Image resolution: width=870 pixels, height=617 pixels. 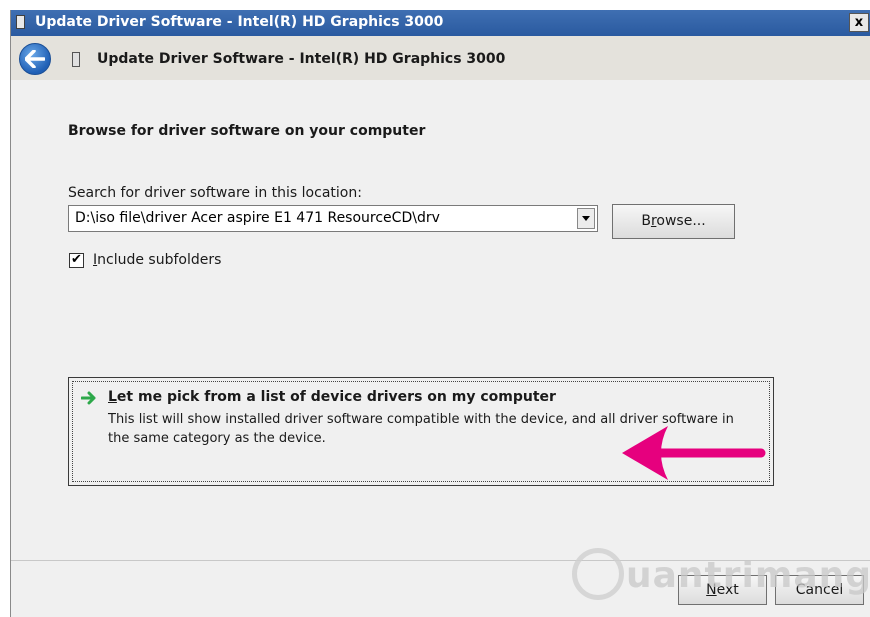 I want to click on include-subfolders-label: Include subfolders, so click(x=157, y=260).